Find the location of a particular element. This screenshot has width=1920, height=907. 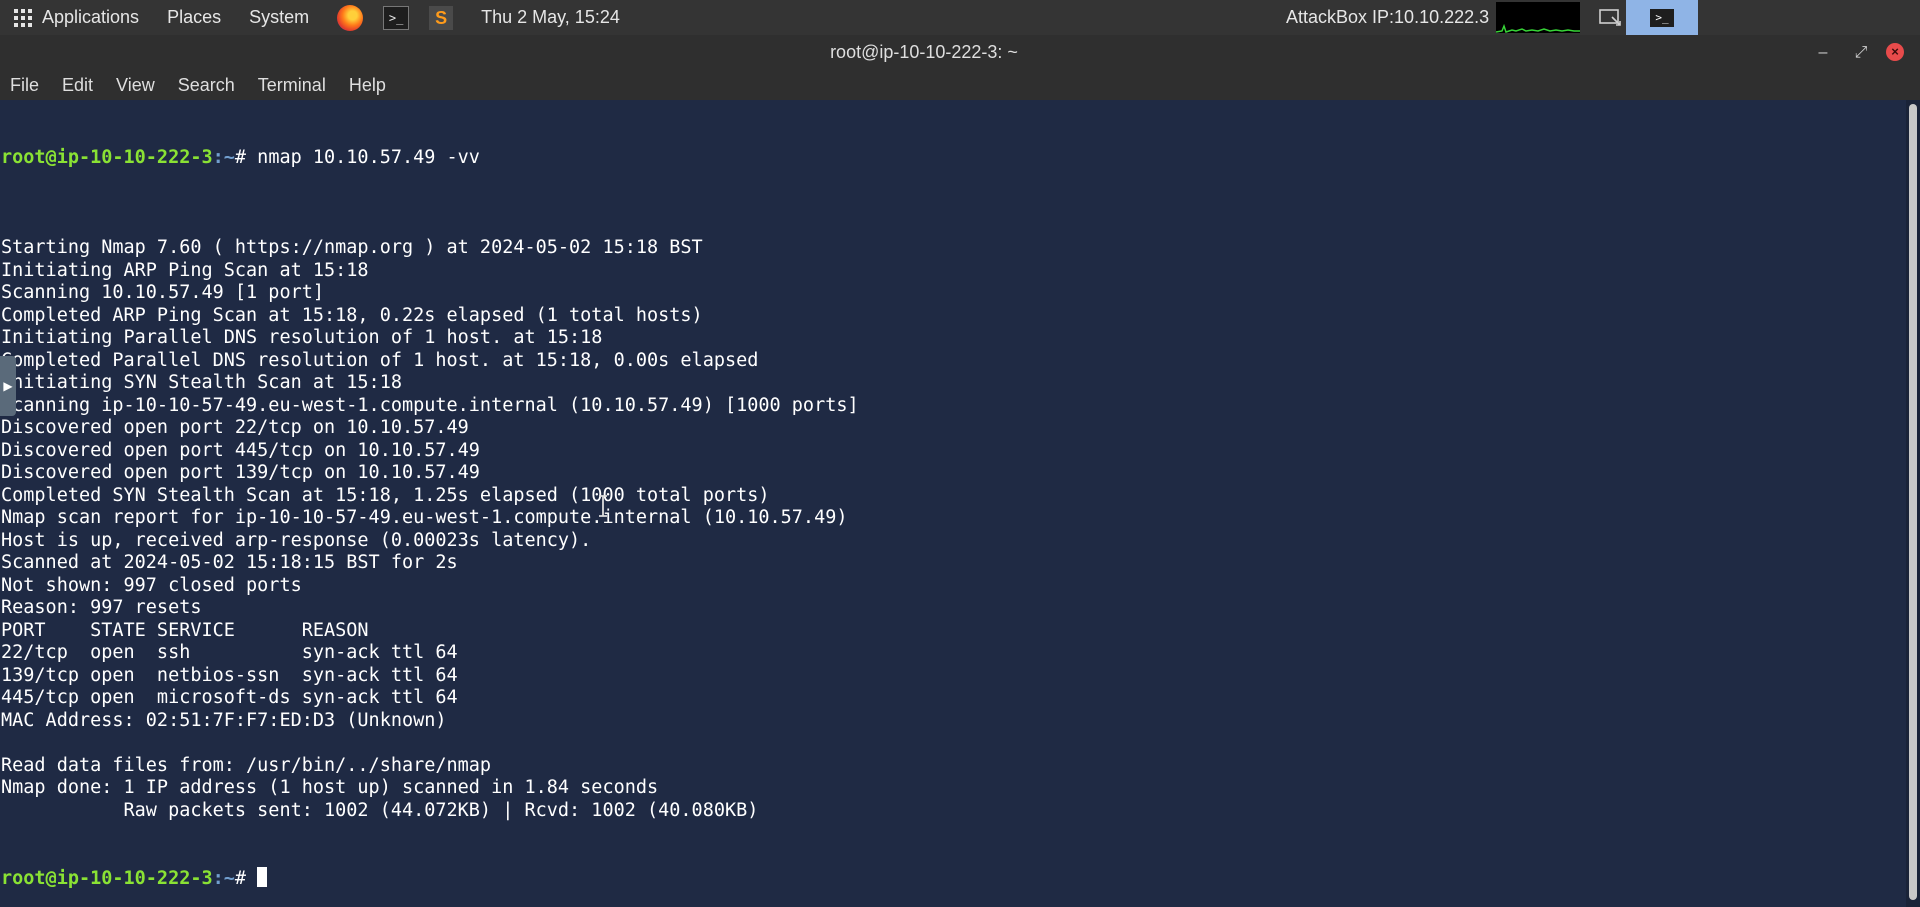

side-panel-toggle: ▶ is located at coordinates (8, 386).